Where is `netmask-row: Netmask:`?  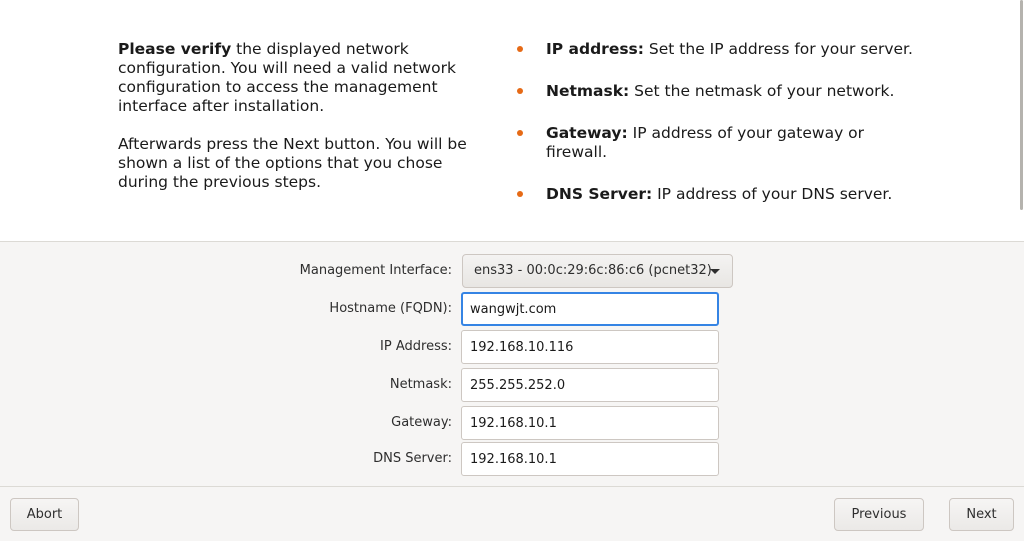 netmask-row: Netmask: is located at coordinates (512, 385).